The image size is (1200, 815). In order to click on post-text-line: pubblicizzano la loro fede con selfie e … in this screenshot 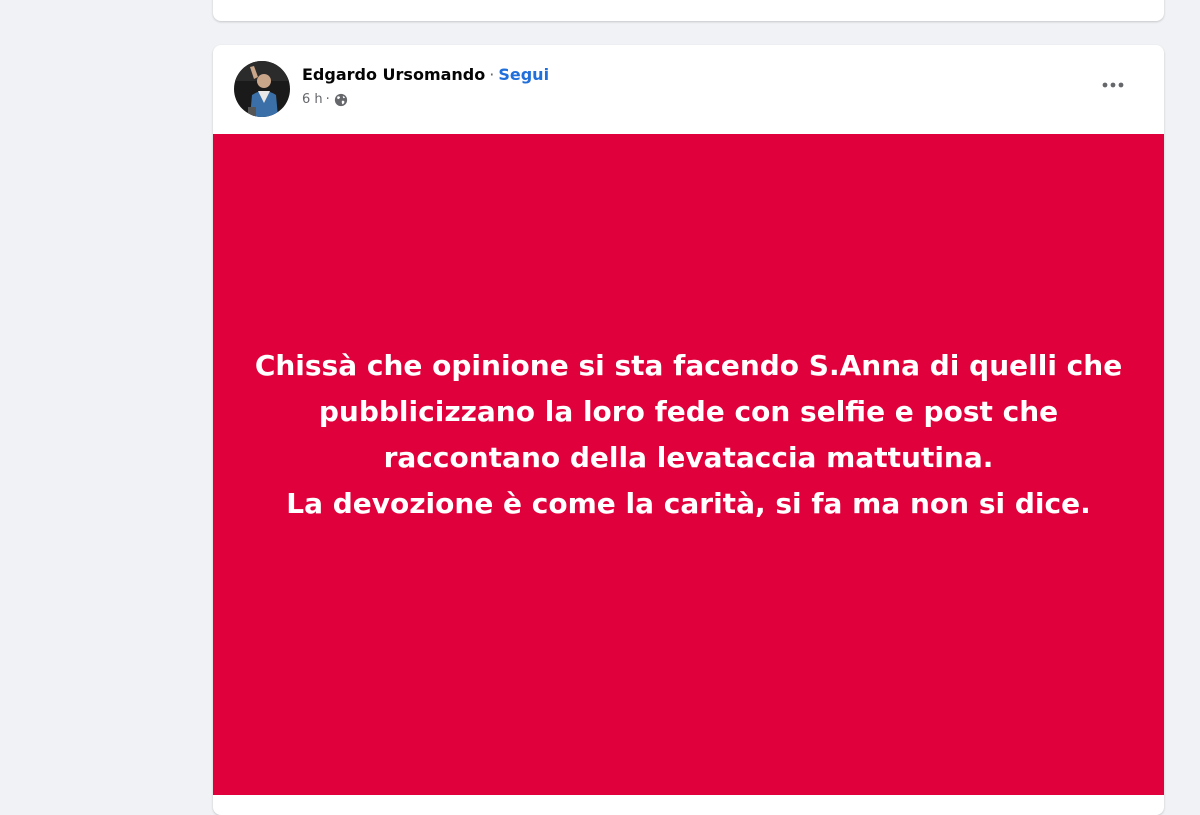, I will do `click(688, 411)`.